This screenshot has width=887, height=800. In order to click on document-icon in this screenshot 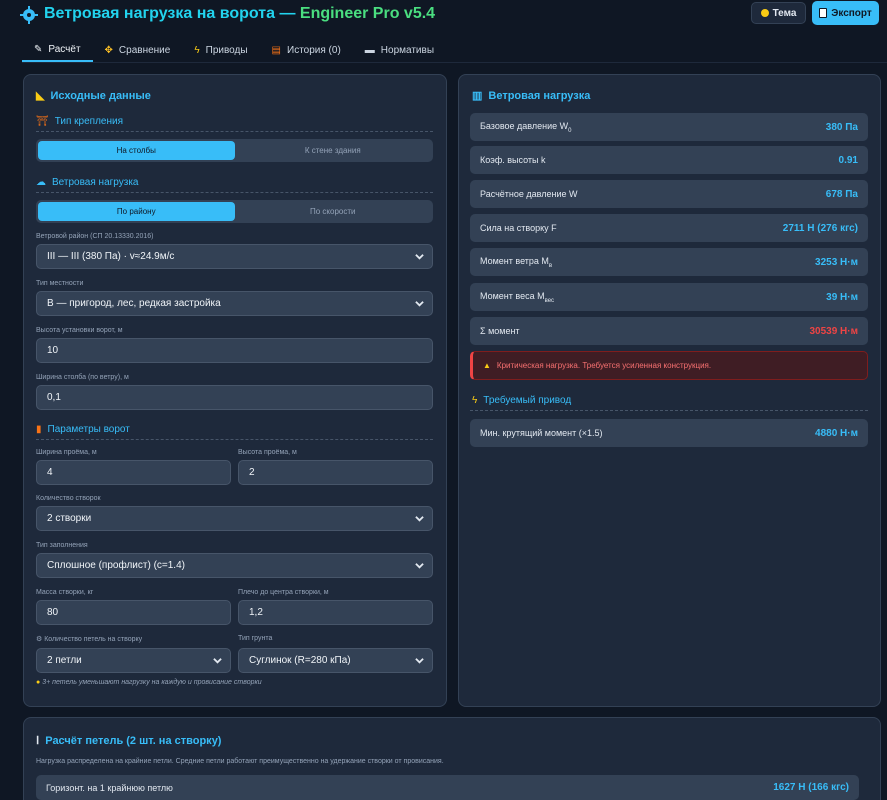, I will do `click(823, 13)`.